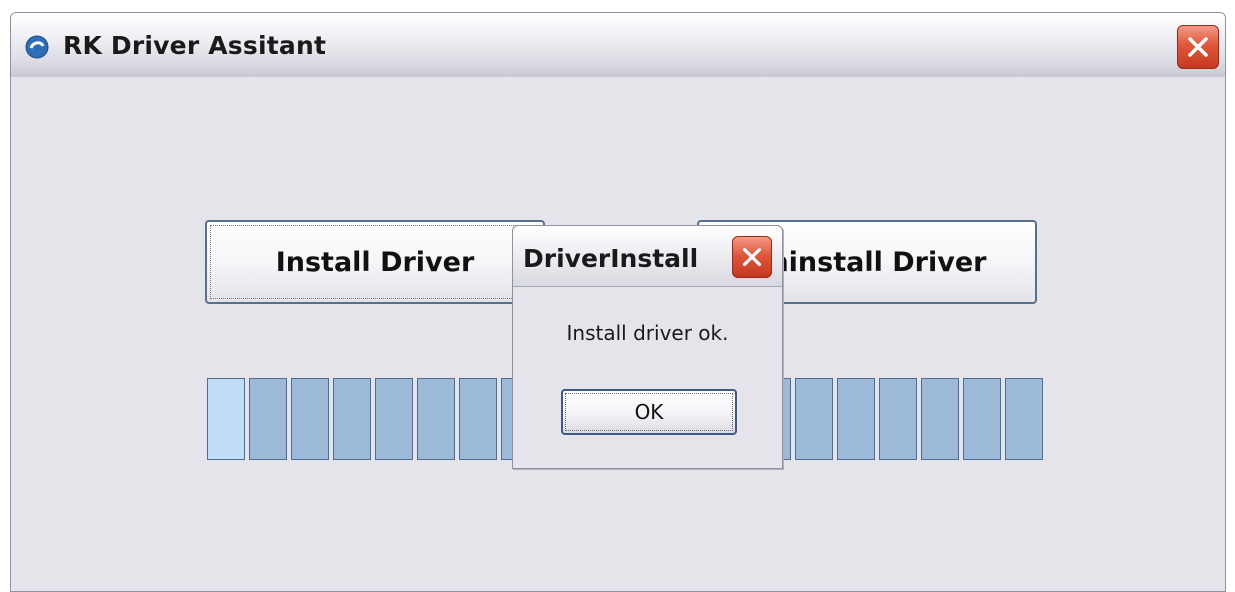 This screenshot has width=1235, height=592. Describe the element at coordinates (611, 258) in the screenshot. I see `dialog-title: DriverInstall` at that location.